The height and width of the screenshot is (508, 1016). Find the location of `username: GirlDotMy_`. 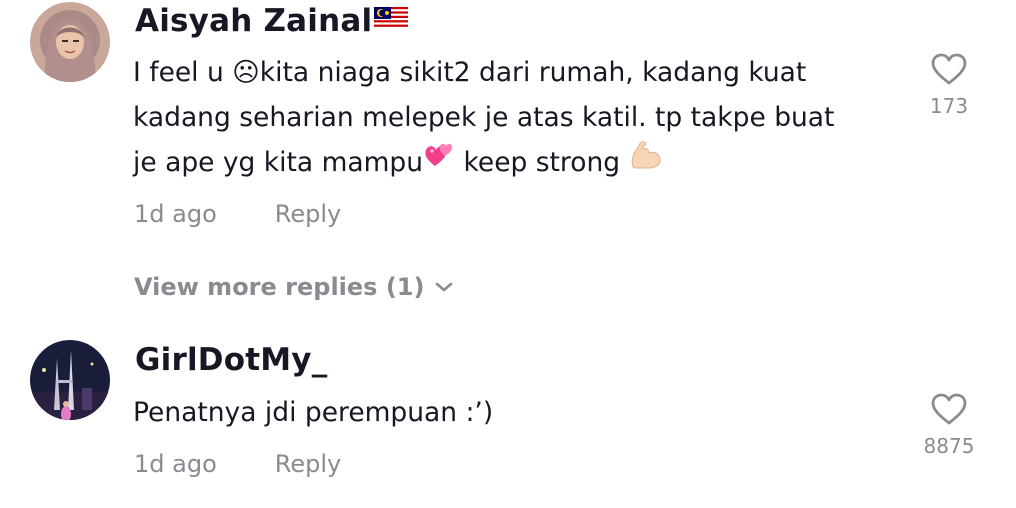

username: GirlDotMy_ is located at coordinates (231, 360).